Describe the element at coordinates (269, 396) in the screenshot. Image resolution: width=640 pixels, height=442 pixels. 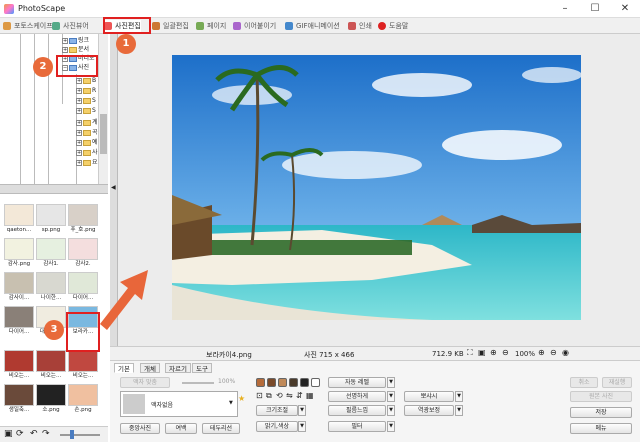
I see `clone-icon: ⧉` at that location.